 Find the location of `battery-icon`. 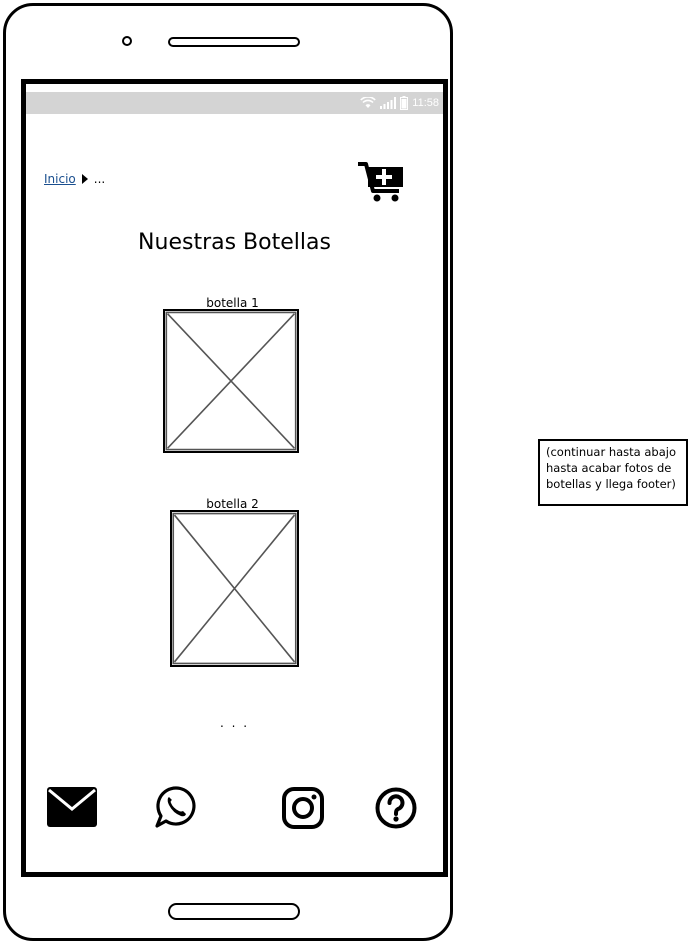

battery-icon is located at coordinates (404, 103).